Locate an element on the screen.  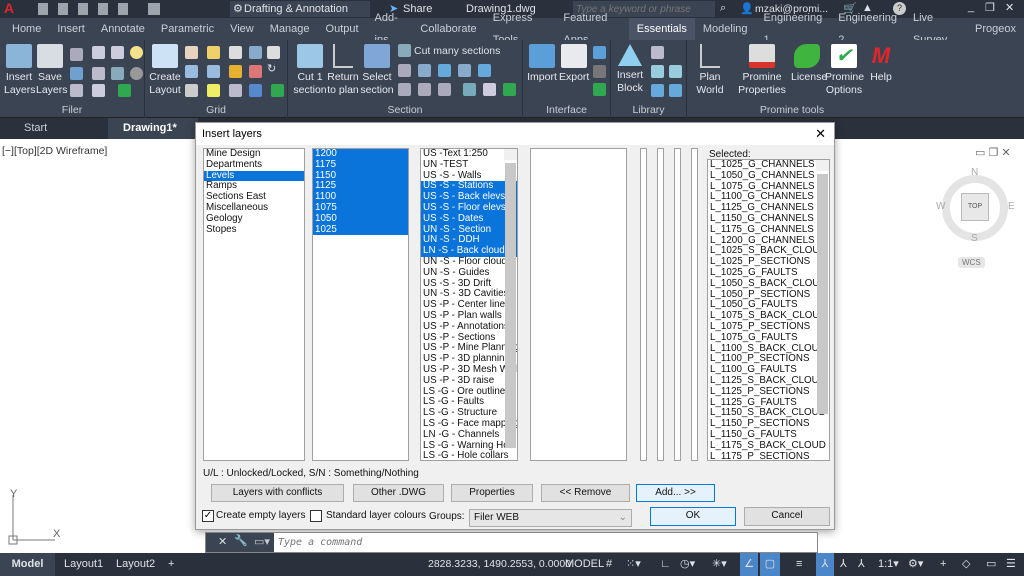
tab-progeox: Progeox is located at coordinates (995, 29).